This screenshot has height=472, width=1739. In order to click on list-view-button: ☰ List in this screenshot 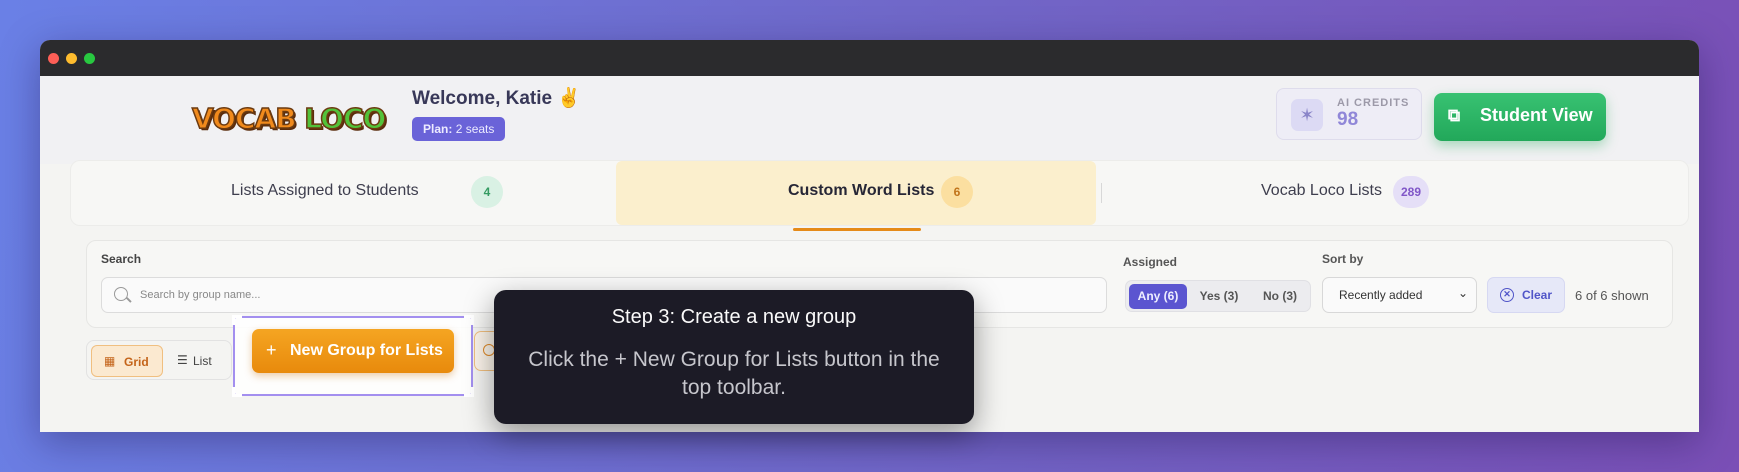, I will do `click(201, 361)`.